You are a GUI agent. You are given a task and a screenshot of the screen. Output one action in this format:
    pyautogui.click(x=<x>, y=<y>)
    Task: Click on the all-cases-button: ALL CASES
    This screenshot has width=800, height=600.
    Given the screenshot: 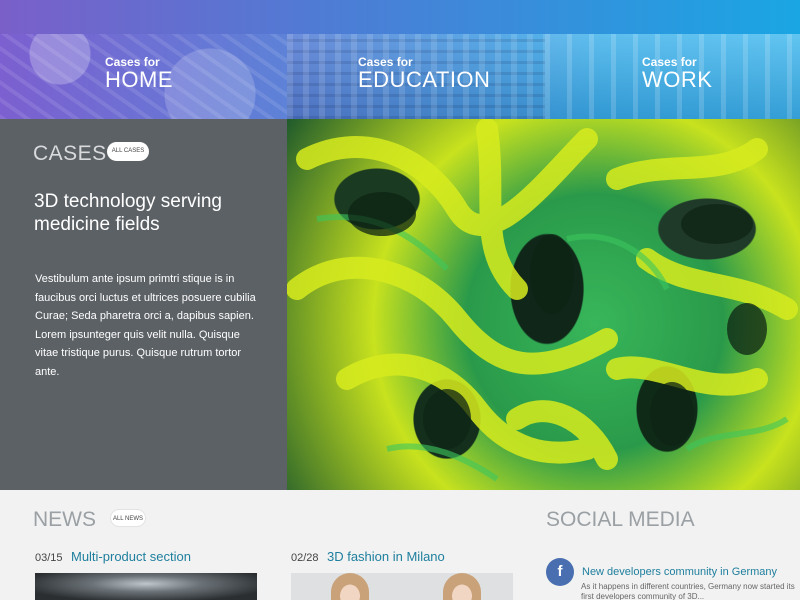 What is the action you would take?
    pyautogui.click(x=128, y=151)
    